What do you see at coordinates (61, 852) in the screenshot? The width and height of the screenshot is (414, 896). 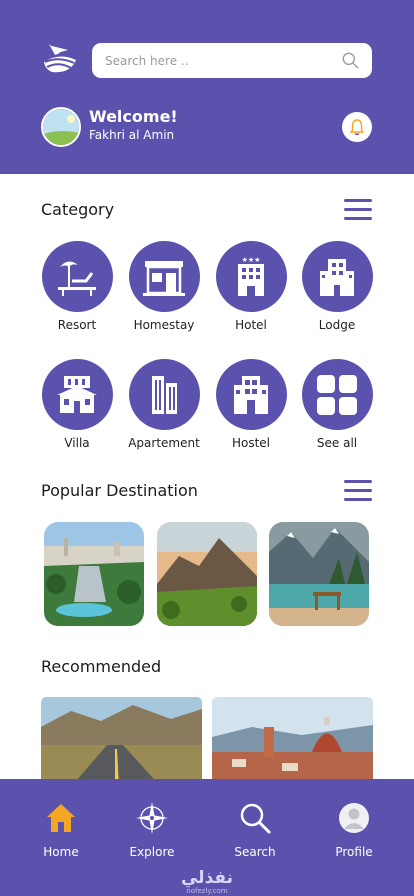 I see `nav-label: Home` at bounding box center [61, 852].